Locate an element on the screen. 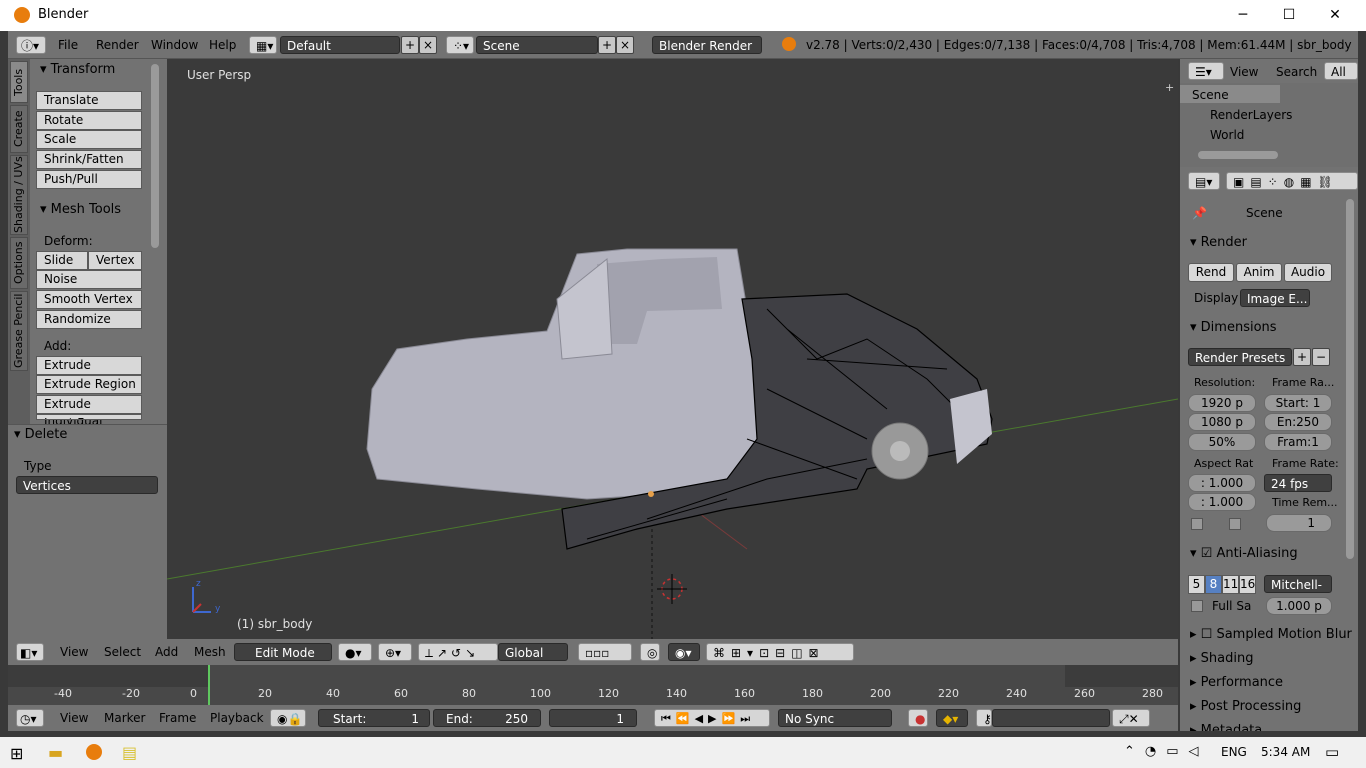 The width and height of the screenshot is (1366, 768). menu-window: Window is located at coordinates (174, 45).